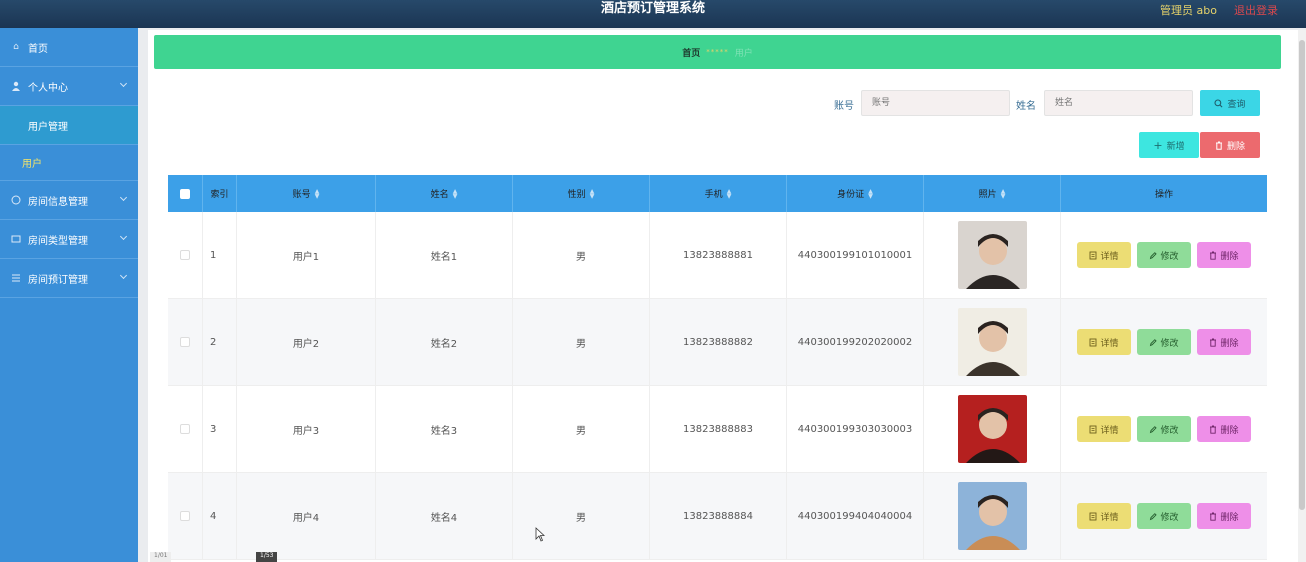 Image resolution: width=1306 pixels, height=562 pixels. I want to click on plus-icon: +, so click(1158, 145).